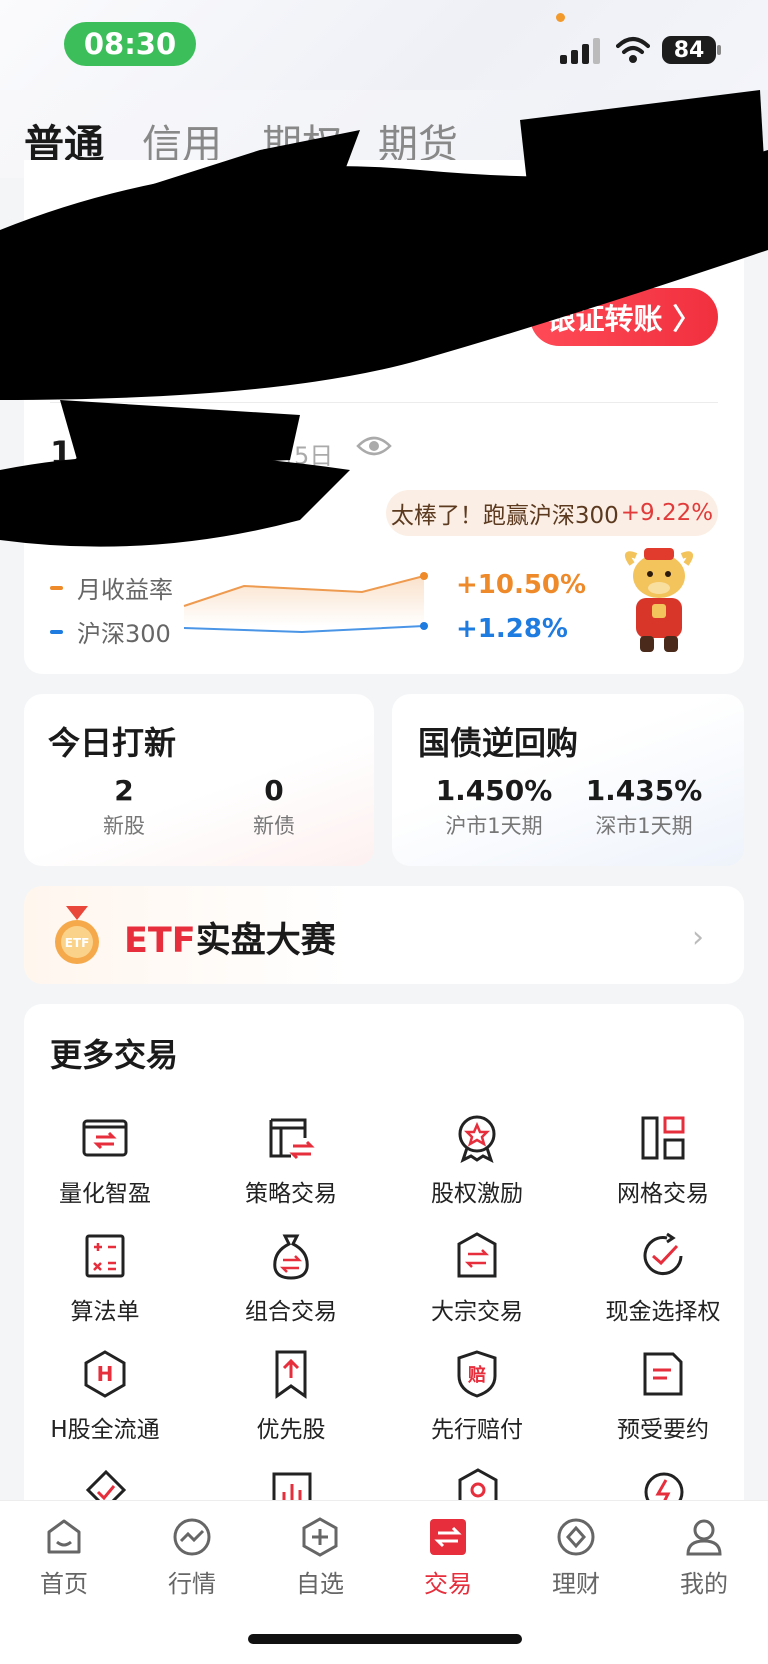 The width and height of the screenshot is (768, 1664). What do you see at coordinates (385, 1639) in the screenshot?
I see `home-indicator` at bounding box center [385, 1639].